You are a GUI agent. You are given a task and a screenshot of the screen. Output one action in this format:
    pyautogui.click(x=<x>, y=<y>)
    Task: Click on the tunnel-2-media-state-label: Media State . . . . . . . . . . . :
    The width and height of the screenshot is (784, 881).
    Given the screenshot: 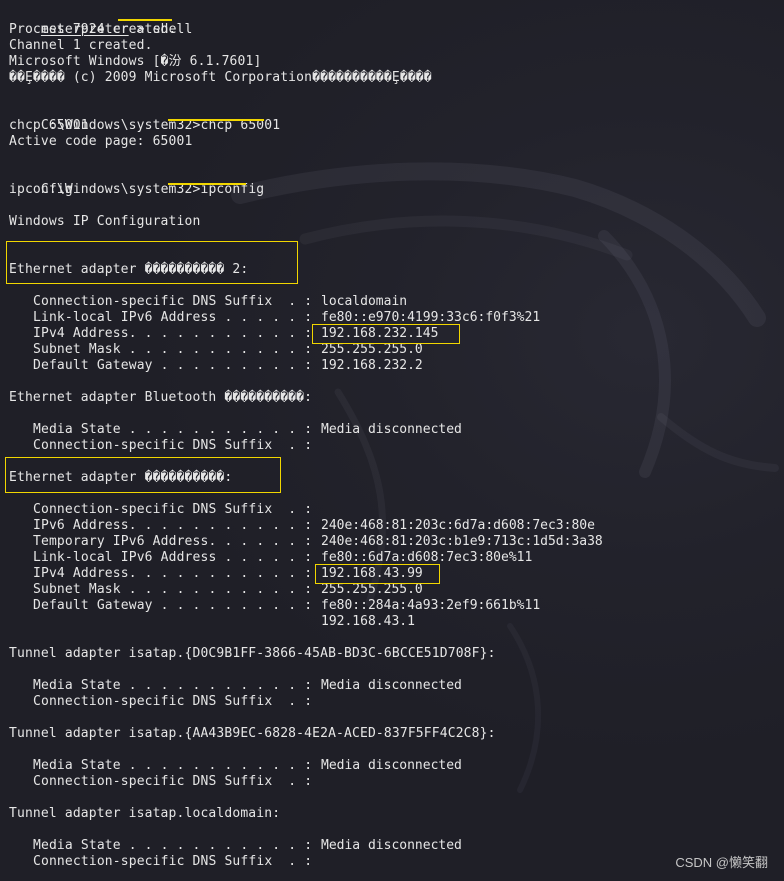 What is the action you would take?
    pyautogui.click(x=173, y=765)
    